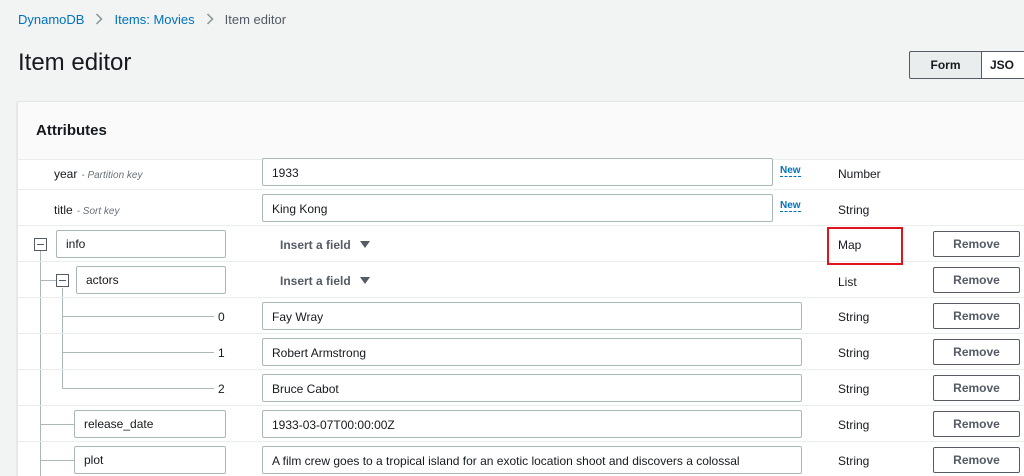 Image resolution: width=1024 pixels, height=476 pixels. What do you see at coordinates (854, 461) in the screenshot?
I see `attribute-type-plot: String` at bounding box center [854, 461].